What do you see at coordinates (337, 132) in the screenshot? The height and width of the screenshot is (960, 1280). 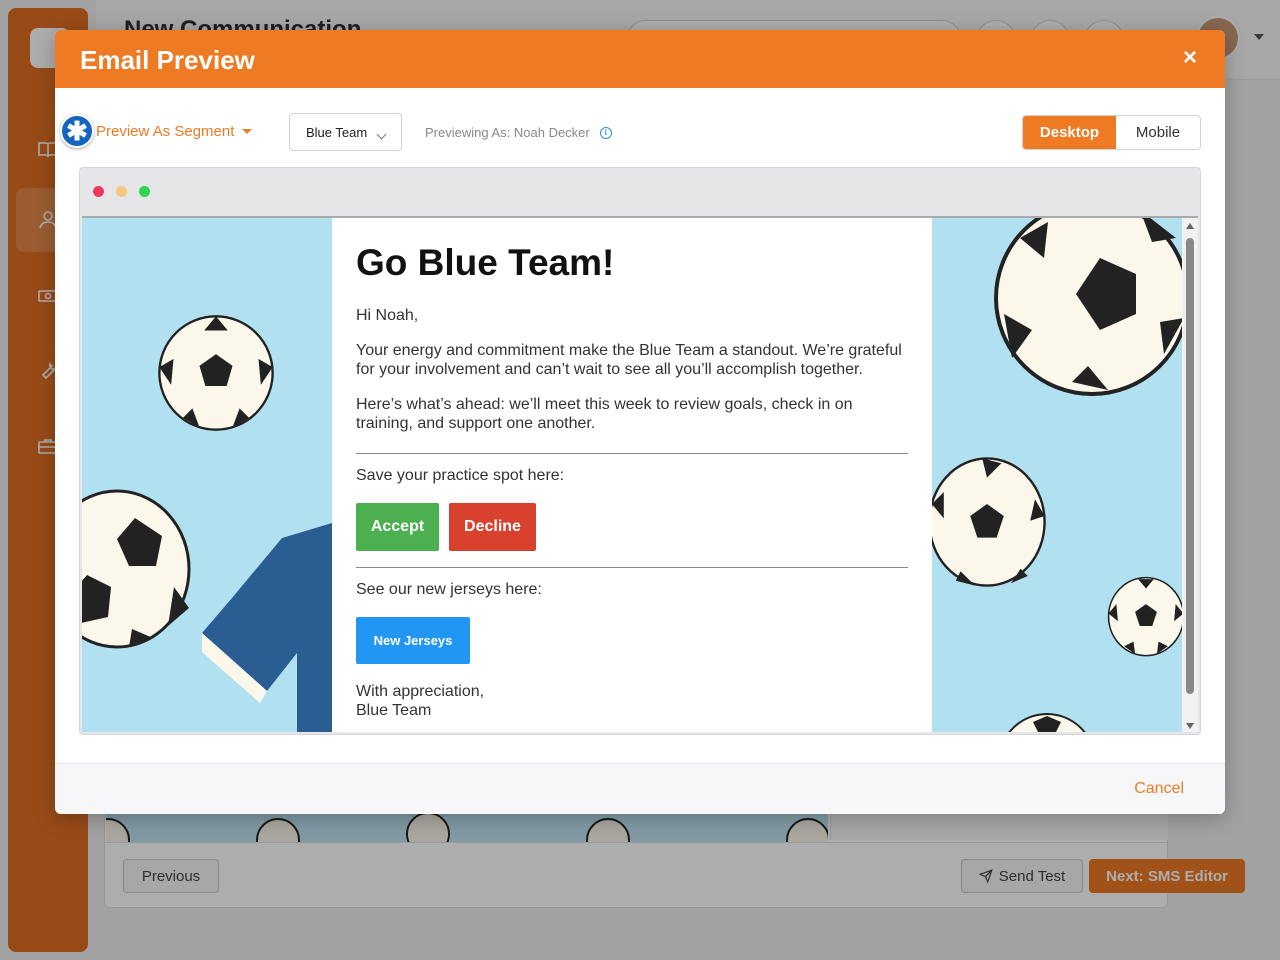 I see `segment-select-value: Blue Team` at bounding box center [337, 132].